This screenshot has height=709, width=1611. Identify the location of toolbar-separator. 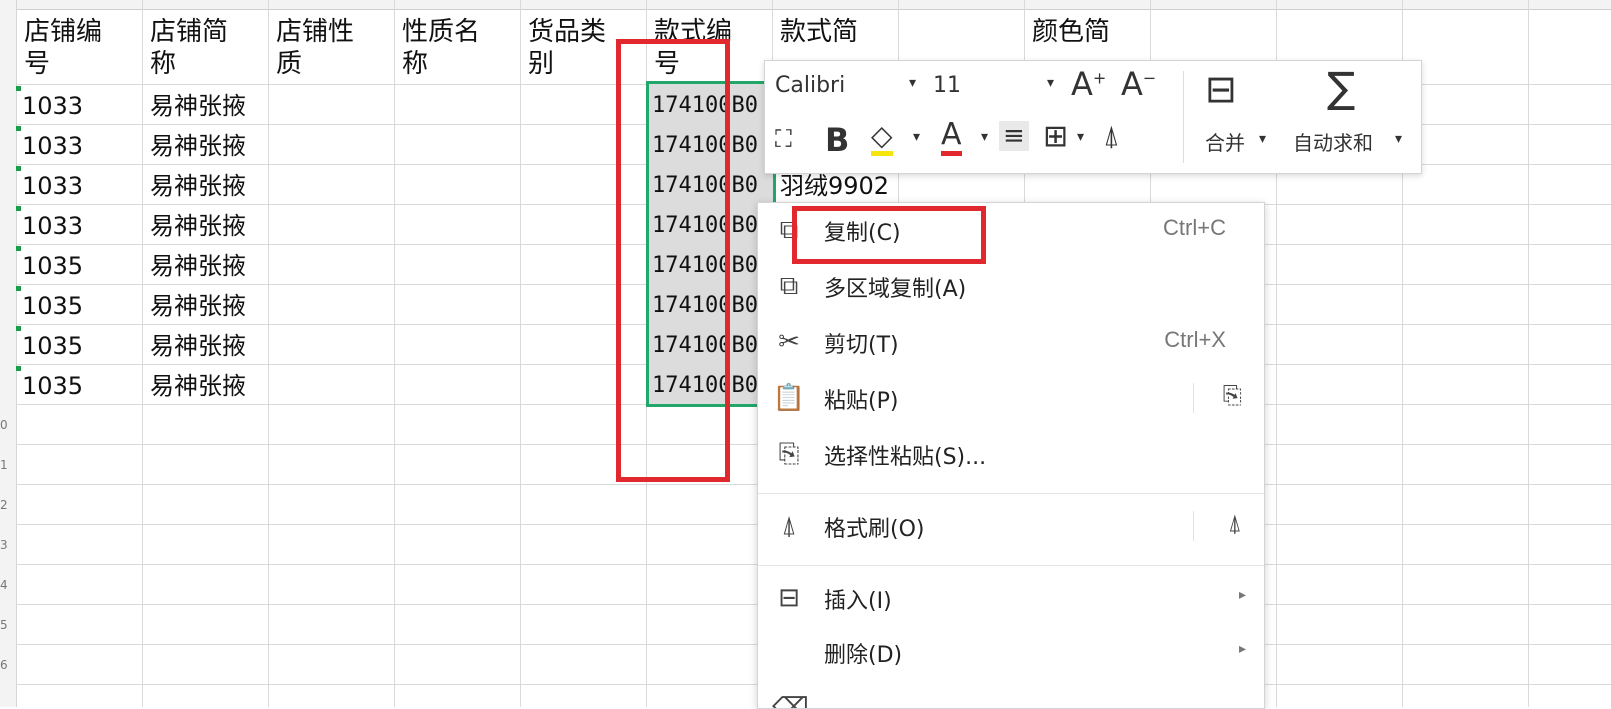
(1183, 117).